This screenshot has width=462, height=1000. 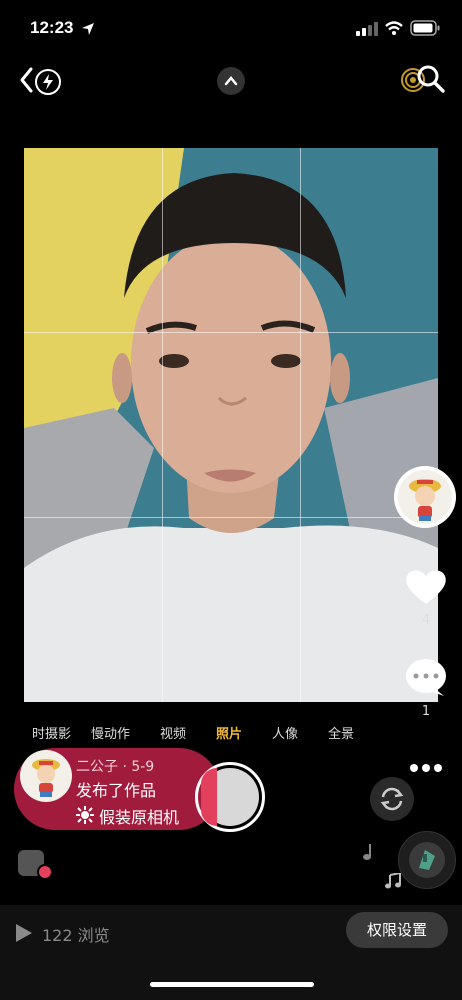 What do you see at coordinates (341, 732) in the screenshot?
I see `mode-pano: 全景` at bounding box center [341, 732].